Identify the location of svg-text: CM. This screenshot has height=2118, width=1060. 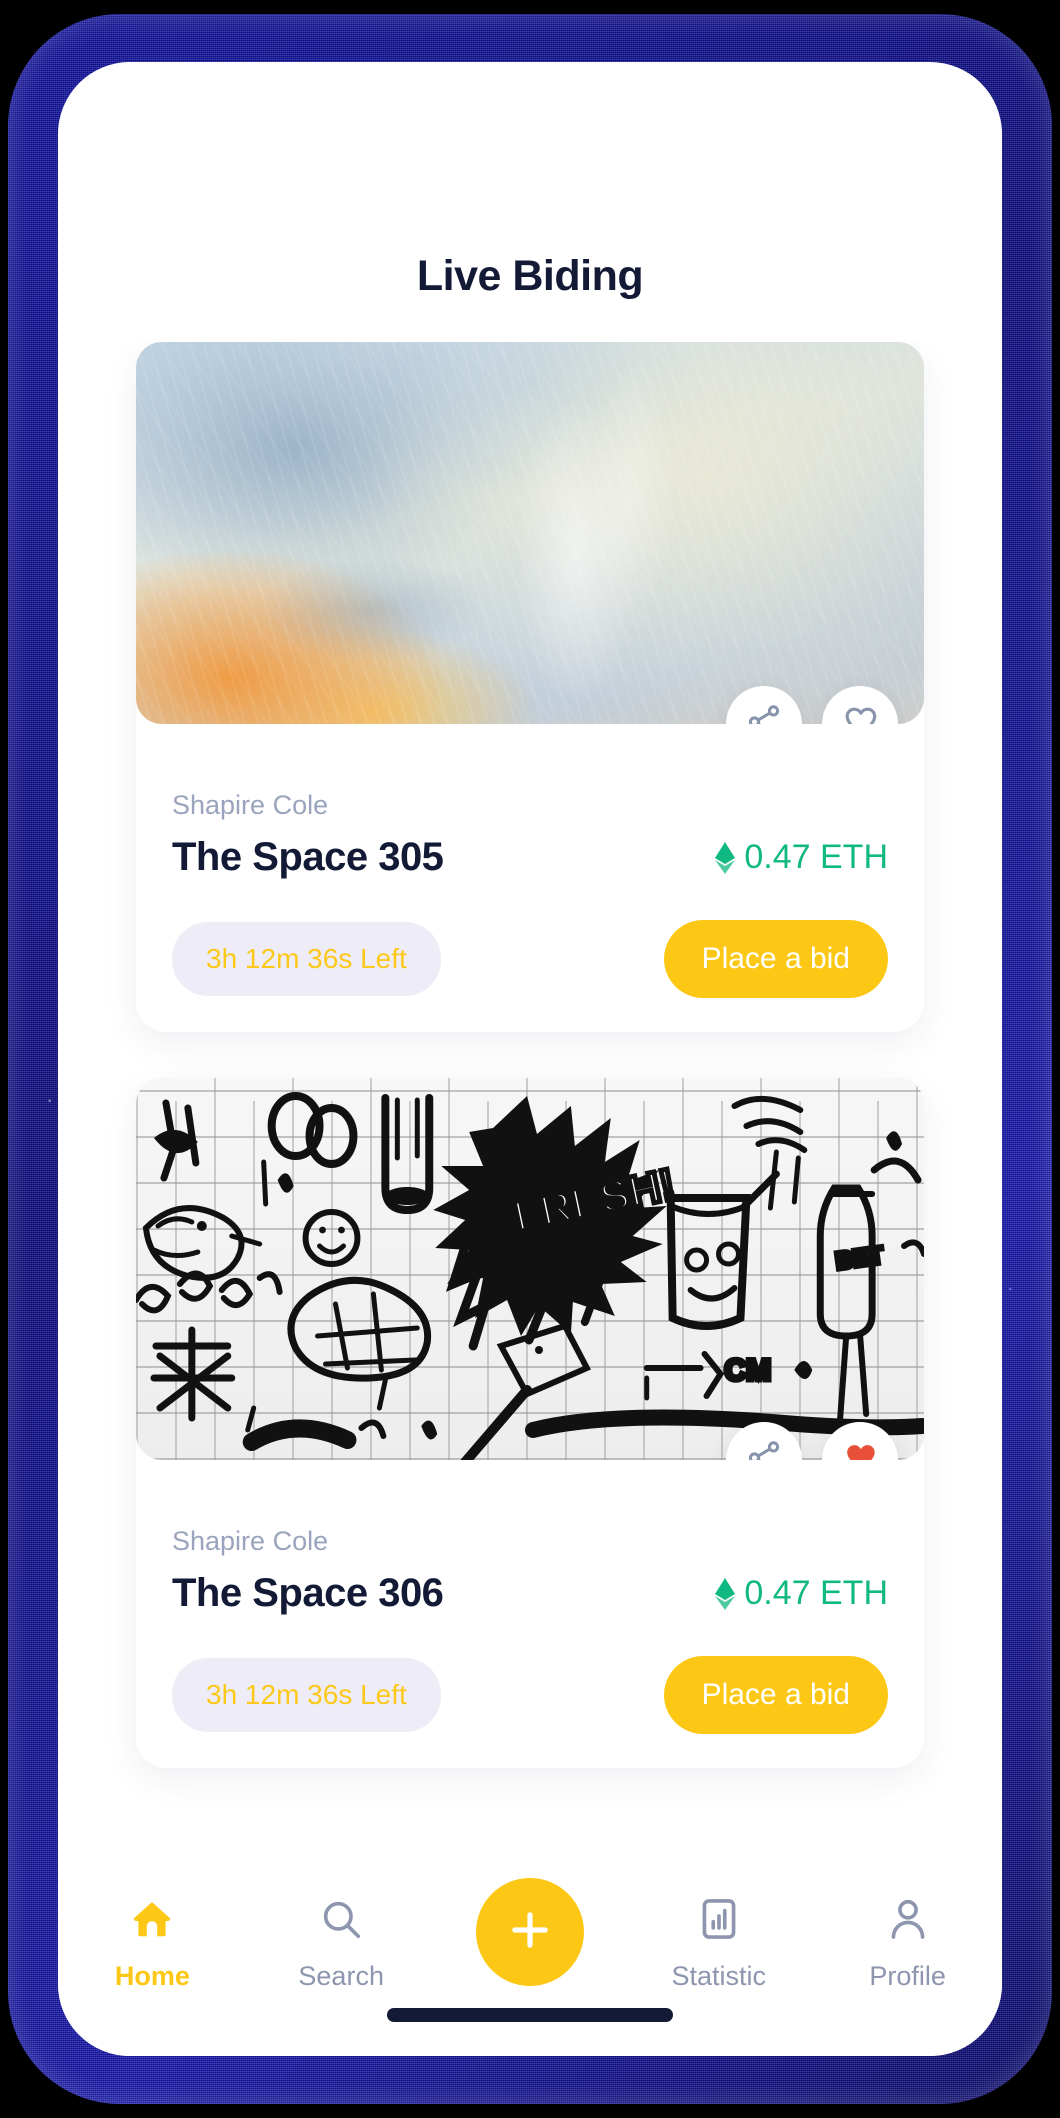
(748, 1370).